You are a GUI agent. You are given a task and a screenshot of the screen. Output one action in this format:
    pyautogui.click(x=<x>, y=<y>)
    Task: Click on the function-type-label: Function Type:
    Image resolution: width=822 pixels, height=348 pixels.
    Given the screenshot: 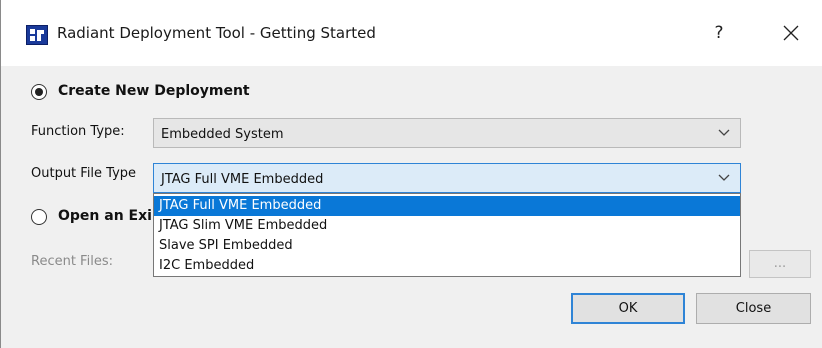 What is the action you would take?
    pyautogui.click(x=78, y=131)
    